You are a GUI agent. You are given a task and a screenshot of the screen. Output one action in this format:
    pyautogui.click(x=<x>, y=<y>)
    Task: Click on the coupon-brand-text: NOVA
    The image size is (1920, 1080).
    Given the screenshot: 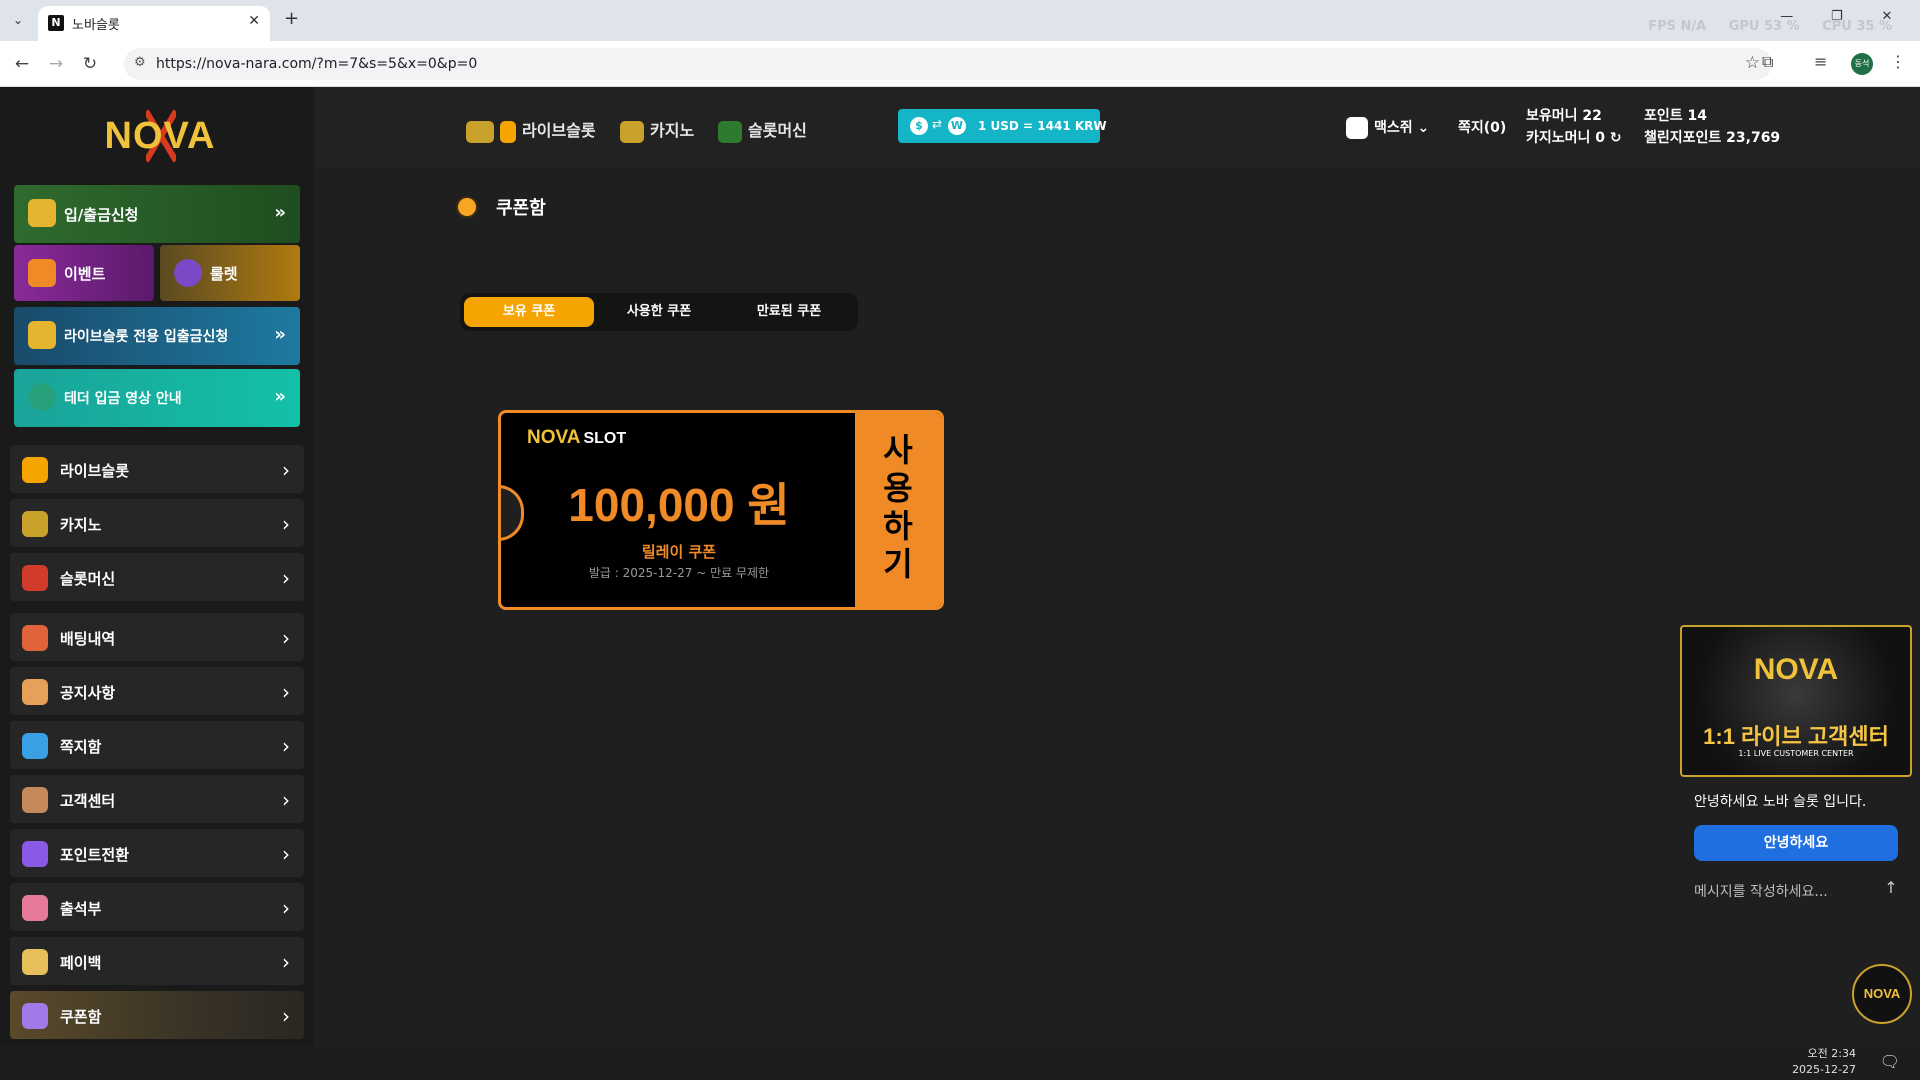 What is the action you would take?
    pyautogui.click(x=554, y=437)
    